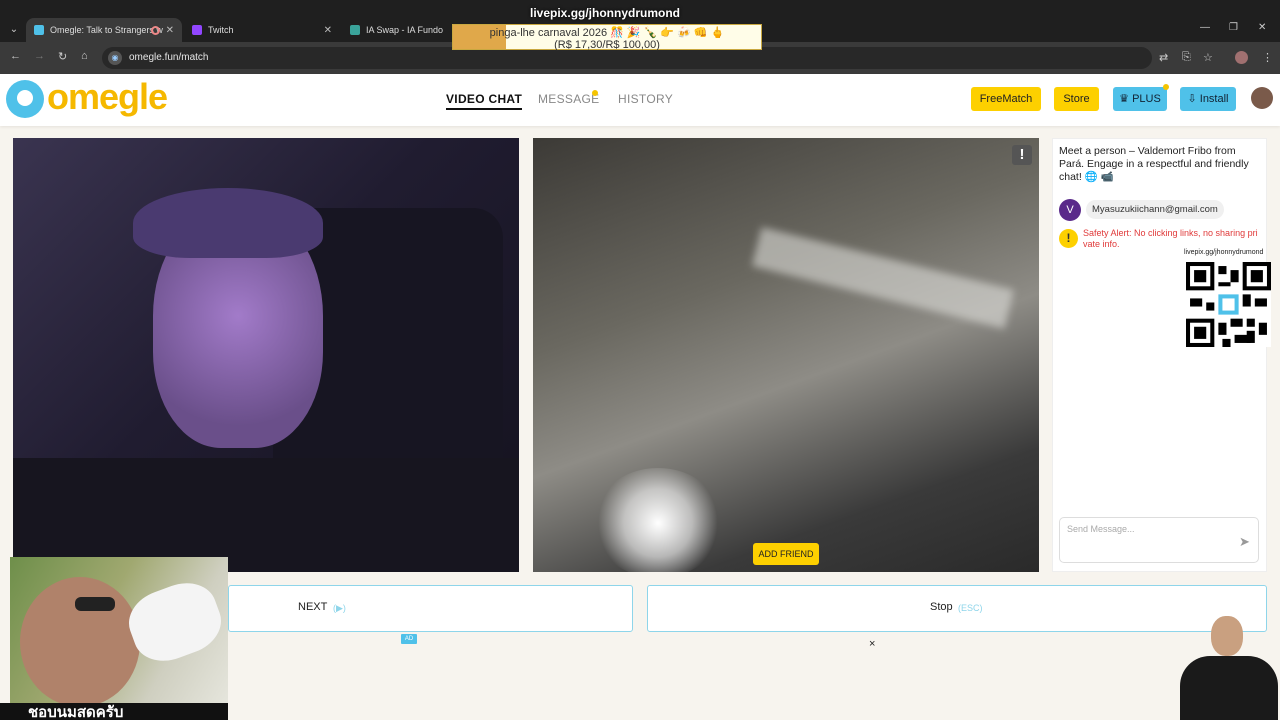 The height and width of the screenshot is (720, 1280). I want to click on omegle-logo-icon, so click(25, 99).